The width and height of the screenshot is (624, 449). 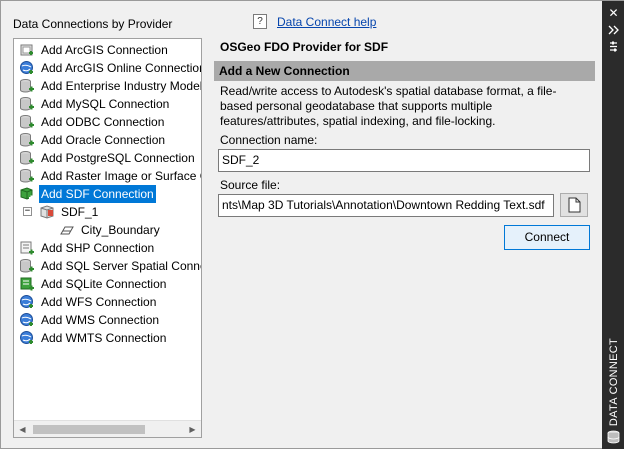 I want to click on autohide-icon, so click(x=613, y=30).